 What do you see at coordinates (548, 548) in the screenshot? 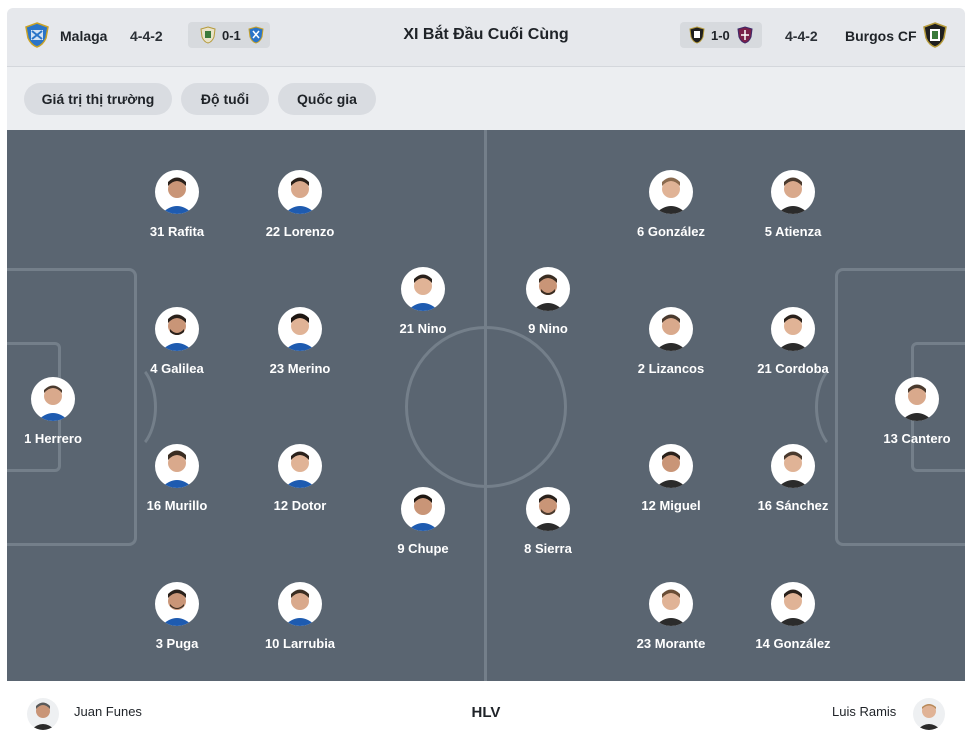
I see `player-label: 8 Sierra` at bounding box center [548, 548].